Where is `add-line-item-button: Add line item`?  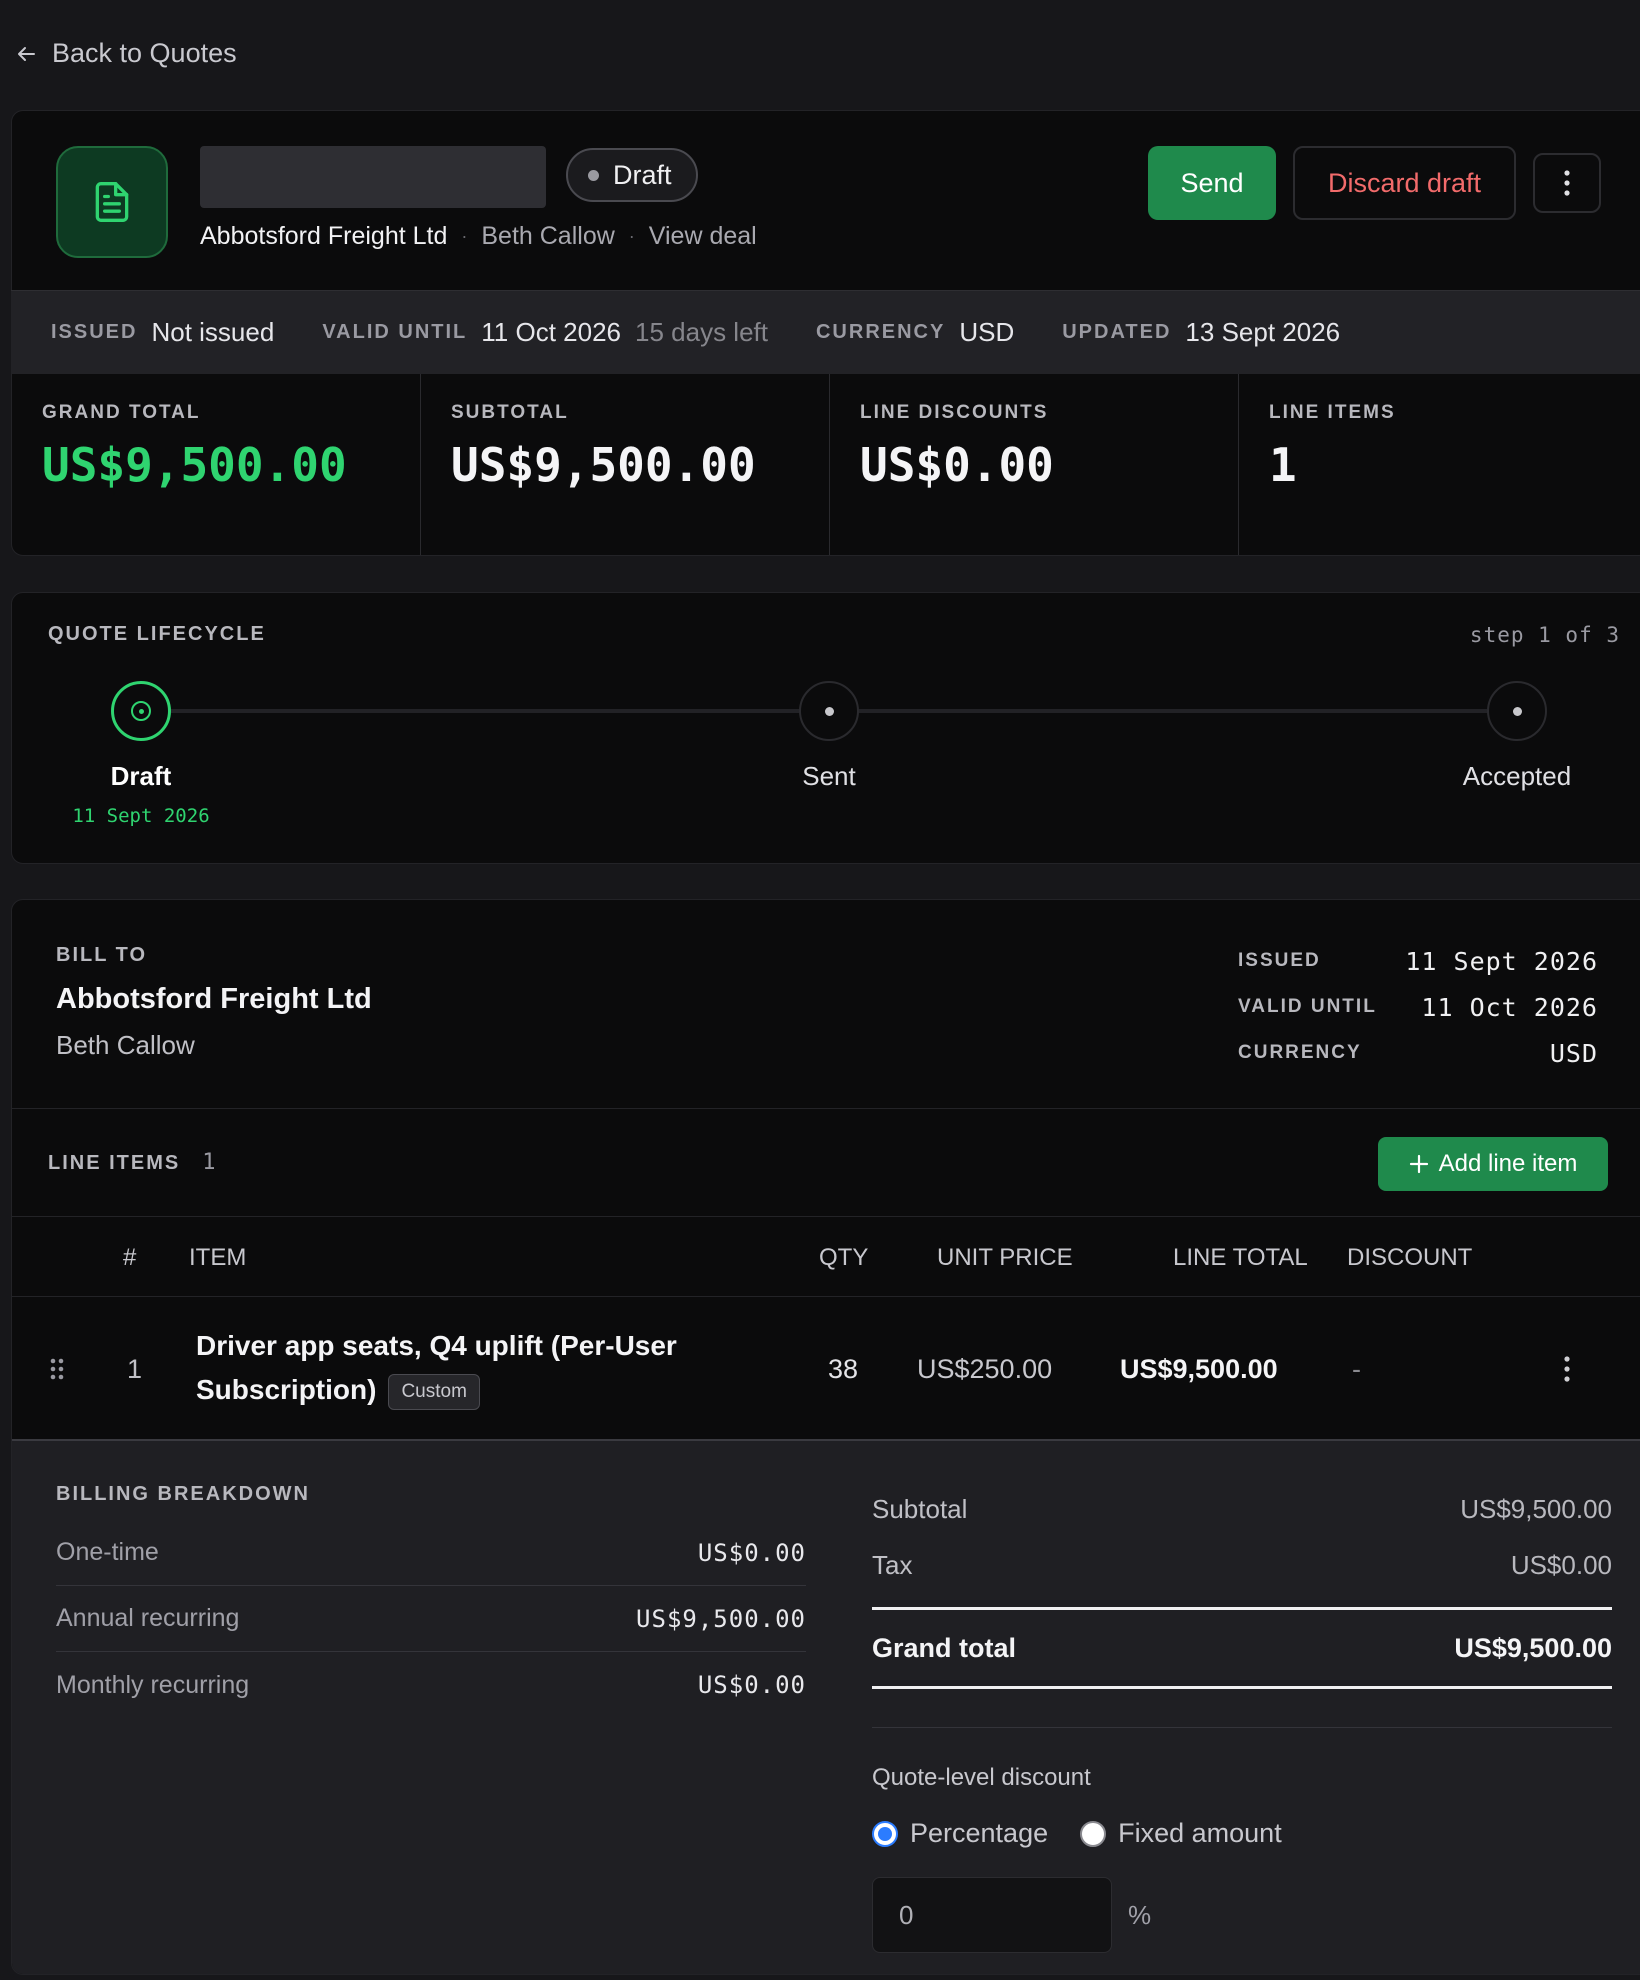 add-line-item-button: Add line item is located at coordinates (1493, 1164).